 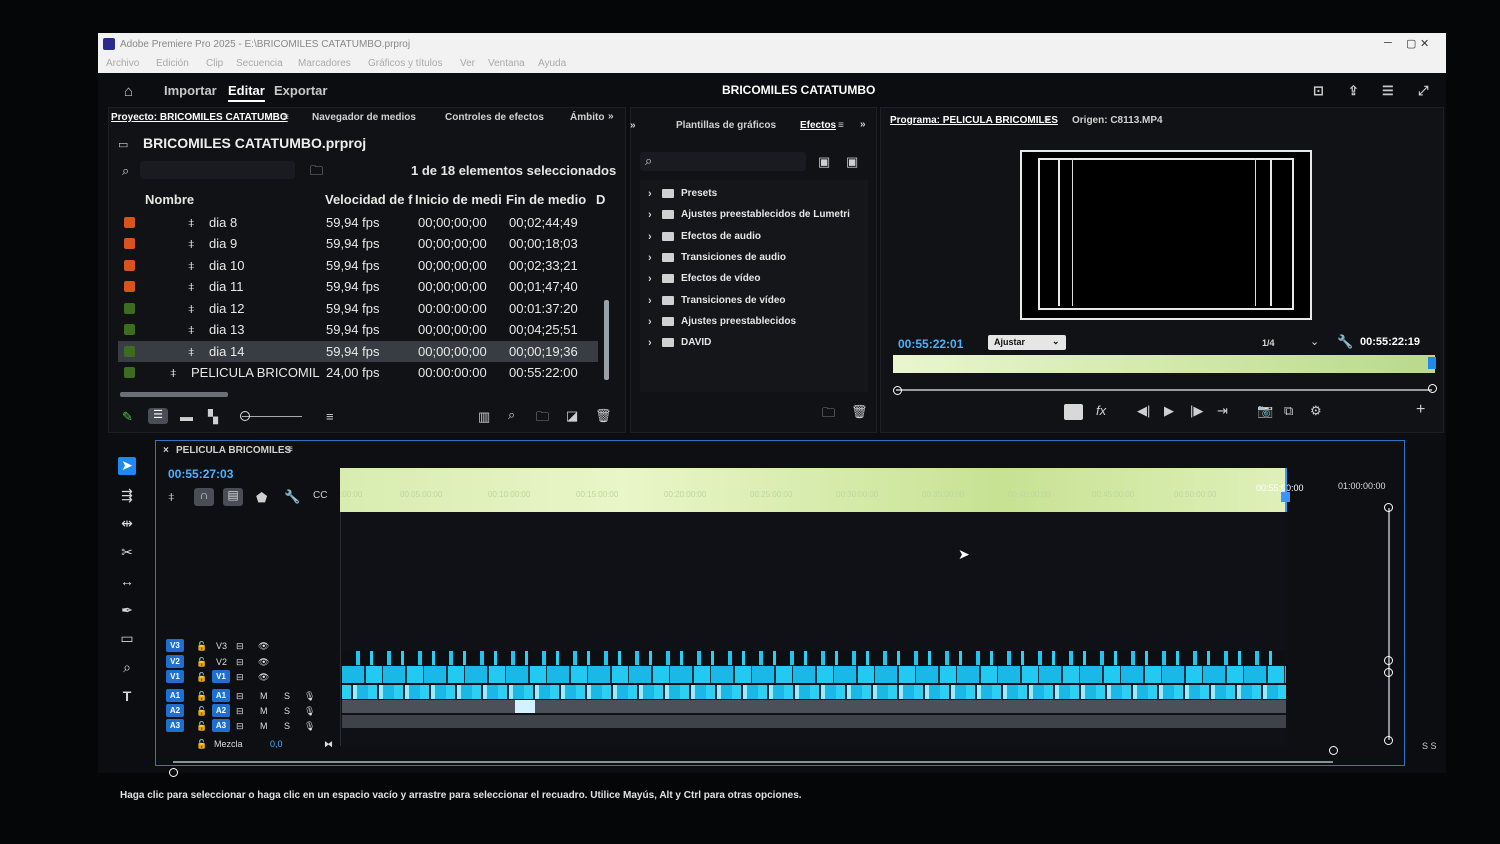 I want to click on add-button-icon: +, so click(x=1420, y=410).